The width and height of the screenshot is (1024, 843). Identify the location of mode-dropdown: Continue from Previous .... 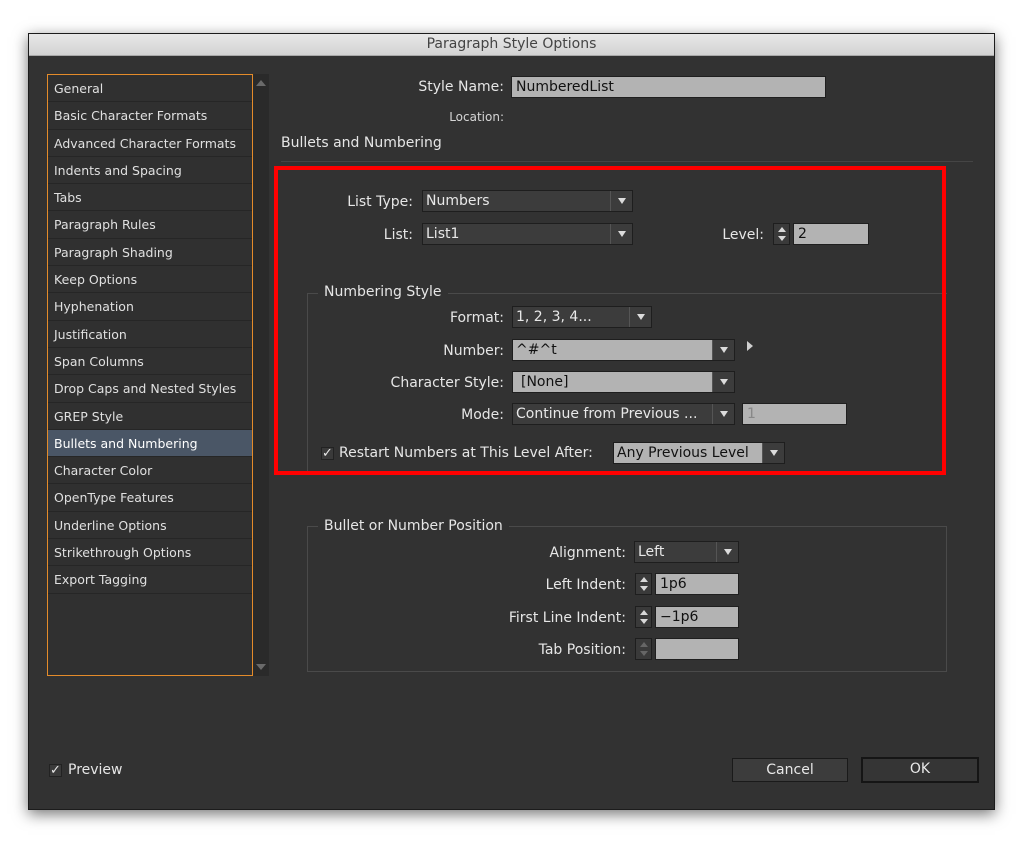
(623, 414).